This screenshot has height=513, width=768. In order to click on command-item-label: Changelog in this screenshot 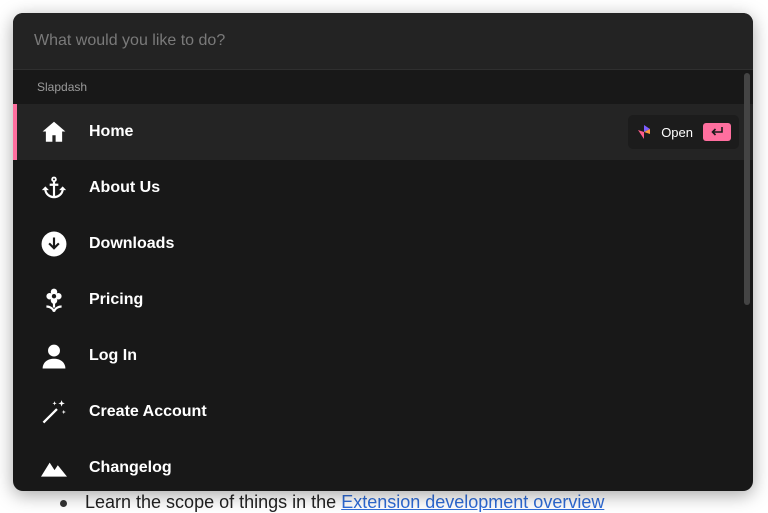, I will do `click(130, 467)`.